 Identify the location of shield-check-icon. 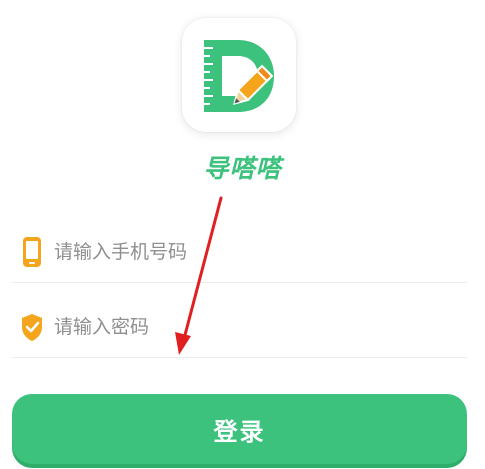
(32, 327).